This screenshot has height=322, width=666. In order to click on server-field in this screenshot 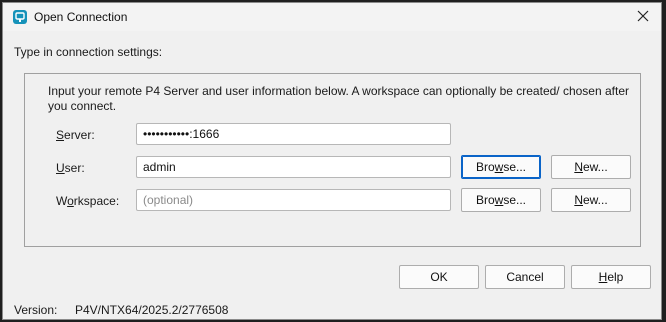, I will do `click(293, 134)`.